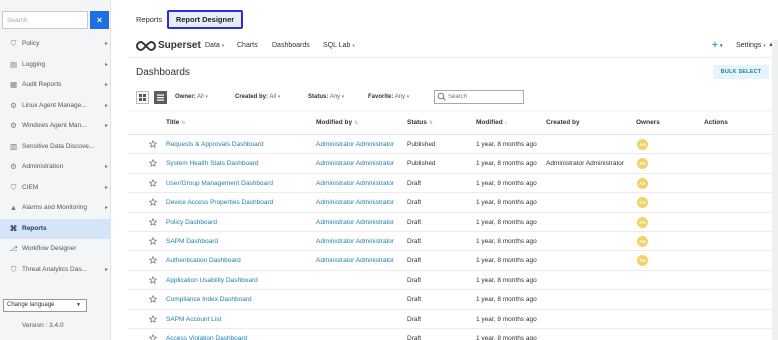 The width and height of the screenshot is (778, 340). Describe the element at coordinates (191, 222) in the screenshot. I see `dashboard-title-link: Policy Dashboard` at that location.